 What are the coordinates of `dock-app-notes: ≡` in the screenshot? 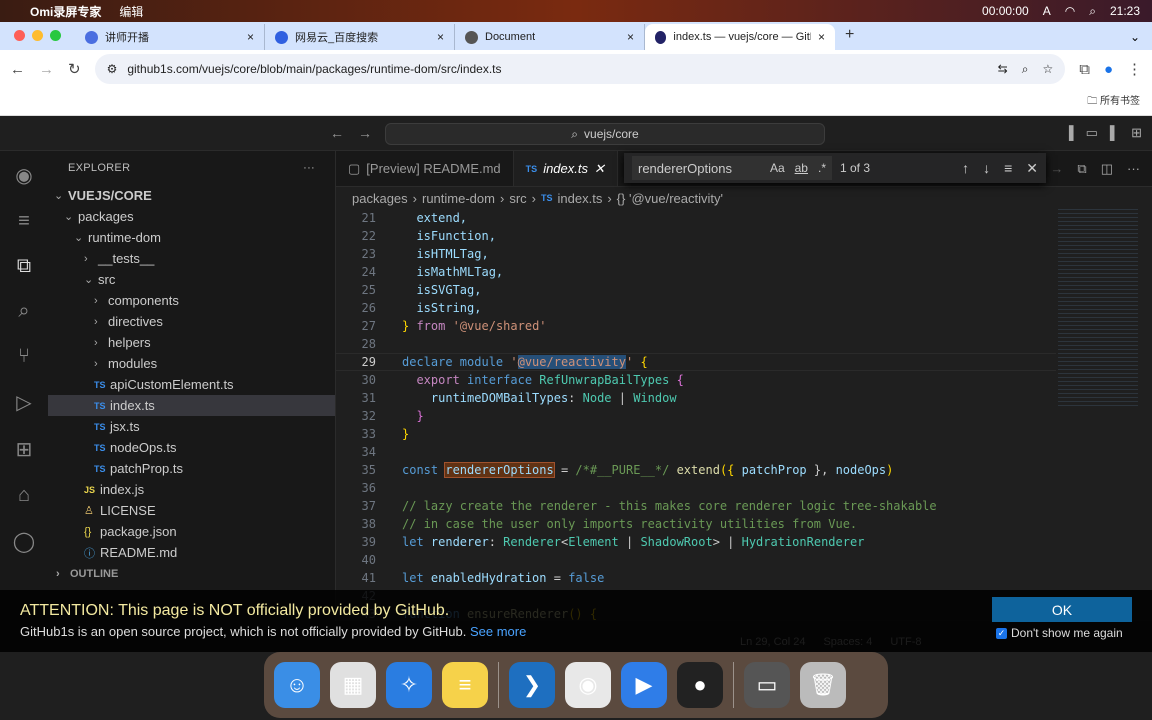 It's located at (465, 685).